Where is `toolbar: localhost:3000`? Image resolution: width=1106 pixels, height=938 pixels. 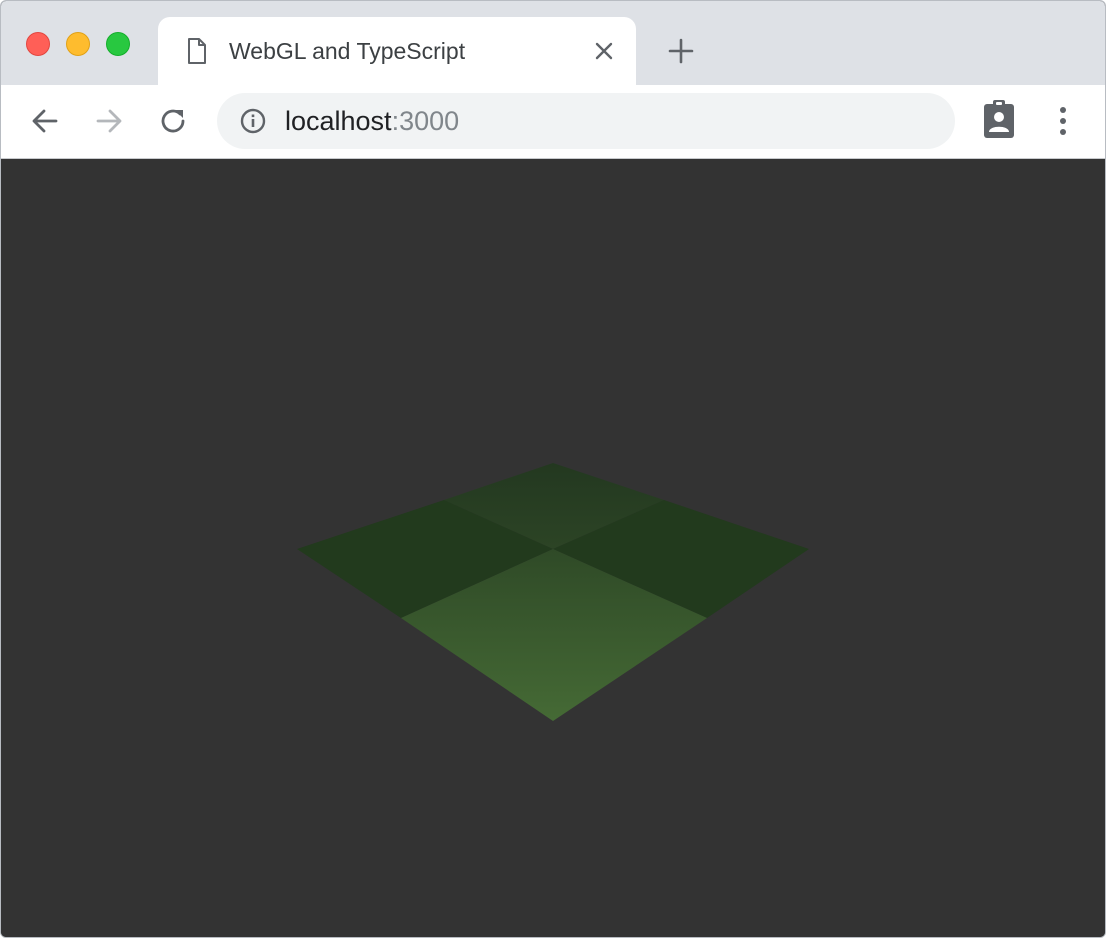
toolbar: localhost:3000 is located at coordinates (553, 122).